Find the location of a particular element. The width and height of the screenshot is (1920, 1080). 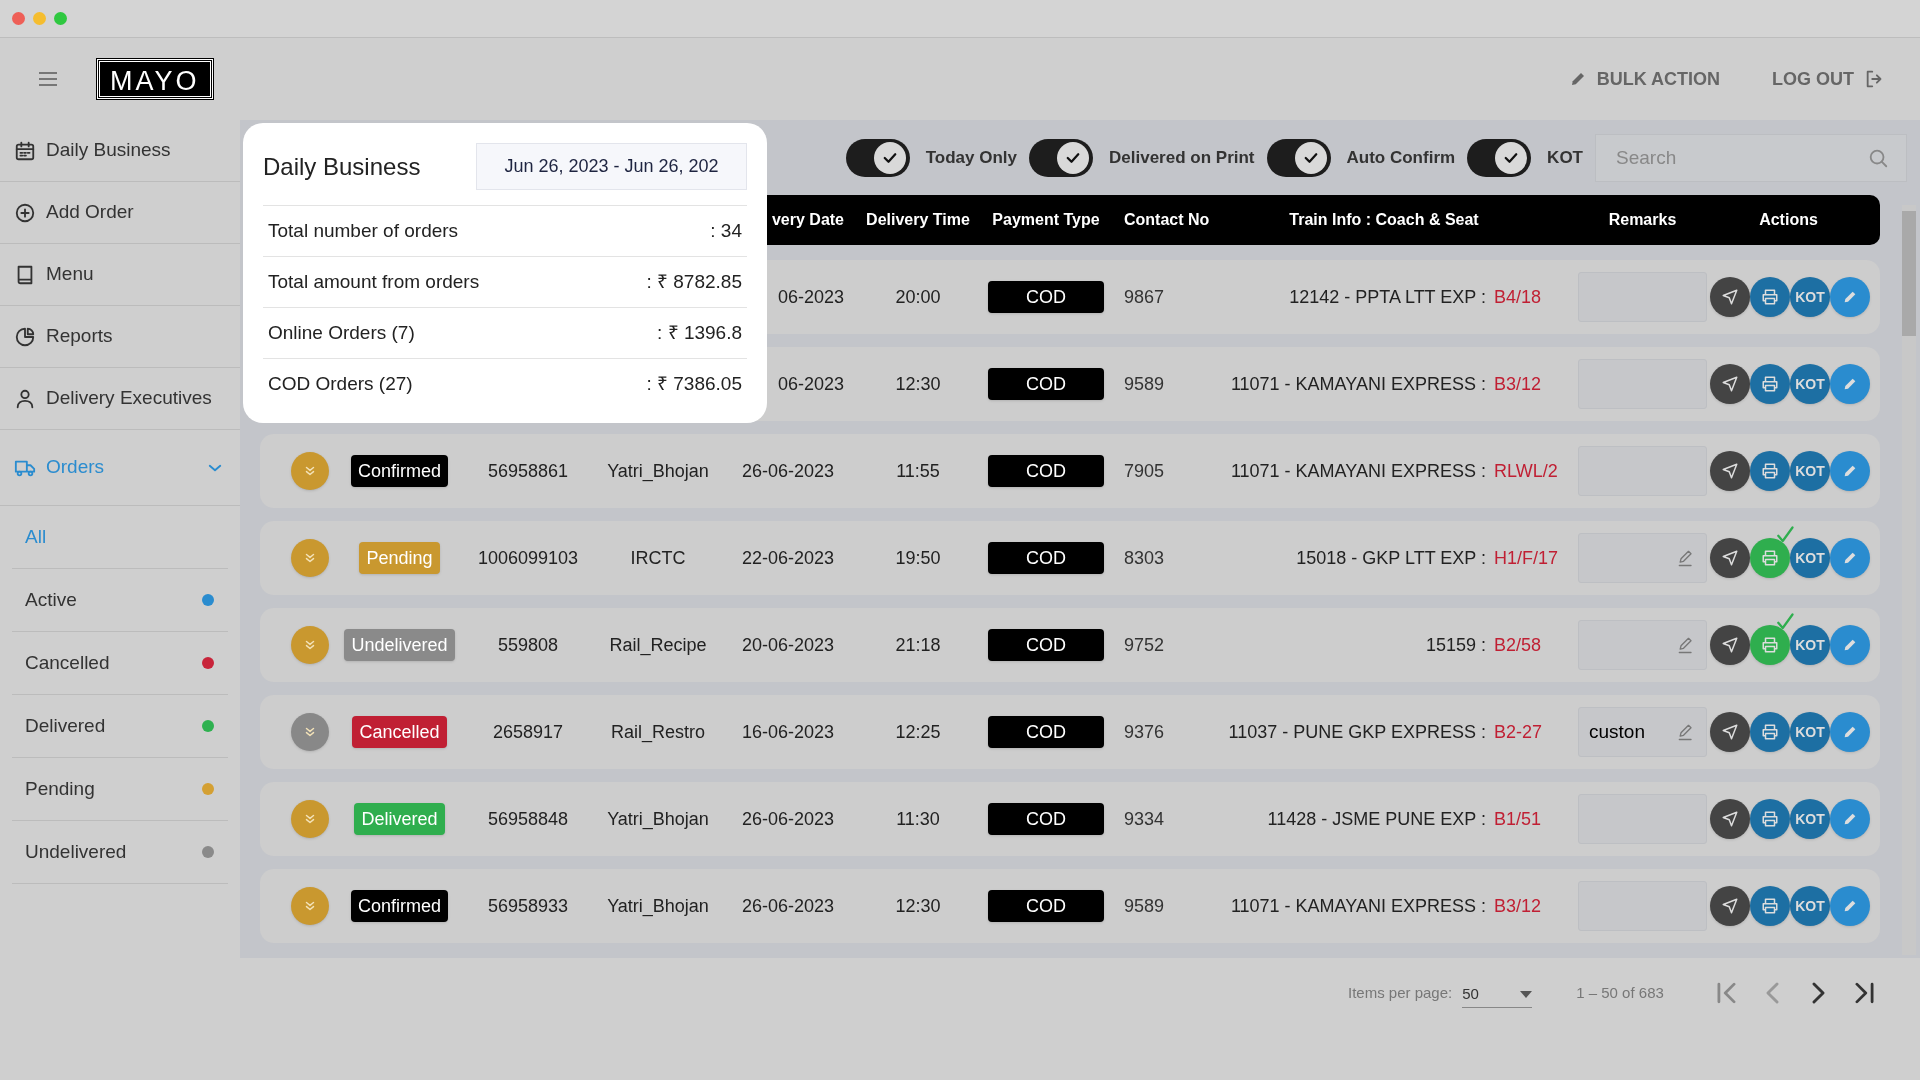

contact-number: 9589 is located at coordinates (1144, 905).